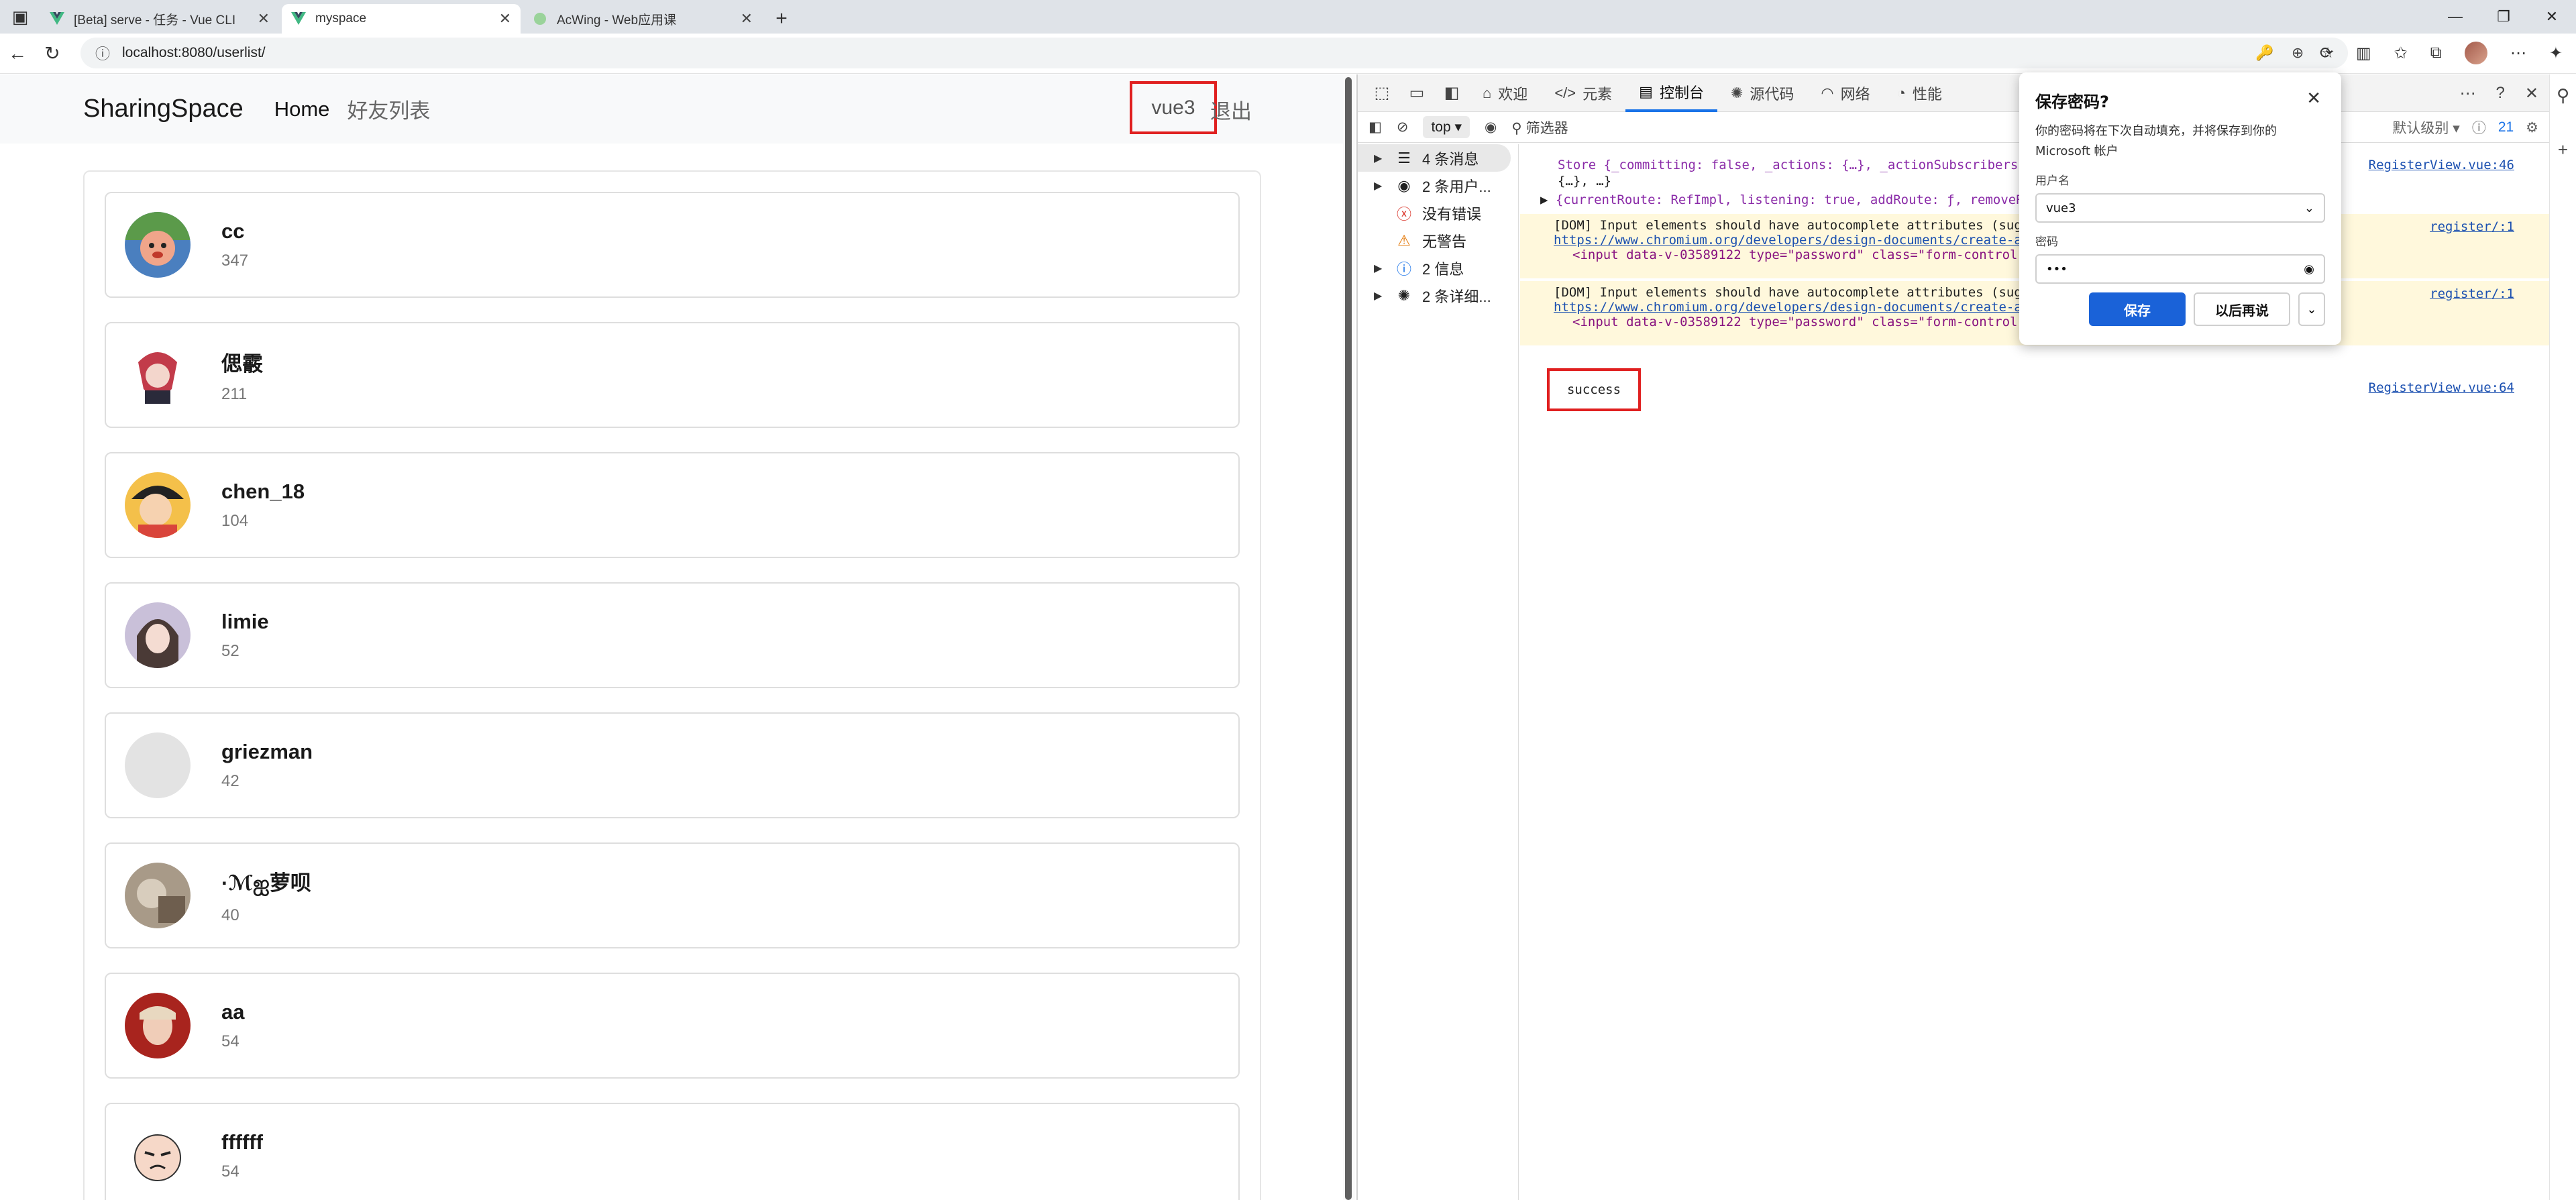 The height and width of the screenshot is (1200, 2576). What do you see at coordinates (672, 765) in the screenshot?
I see `user-card: griezman 42` at bounding box center [672, 765].